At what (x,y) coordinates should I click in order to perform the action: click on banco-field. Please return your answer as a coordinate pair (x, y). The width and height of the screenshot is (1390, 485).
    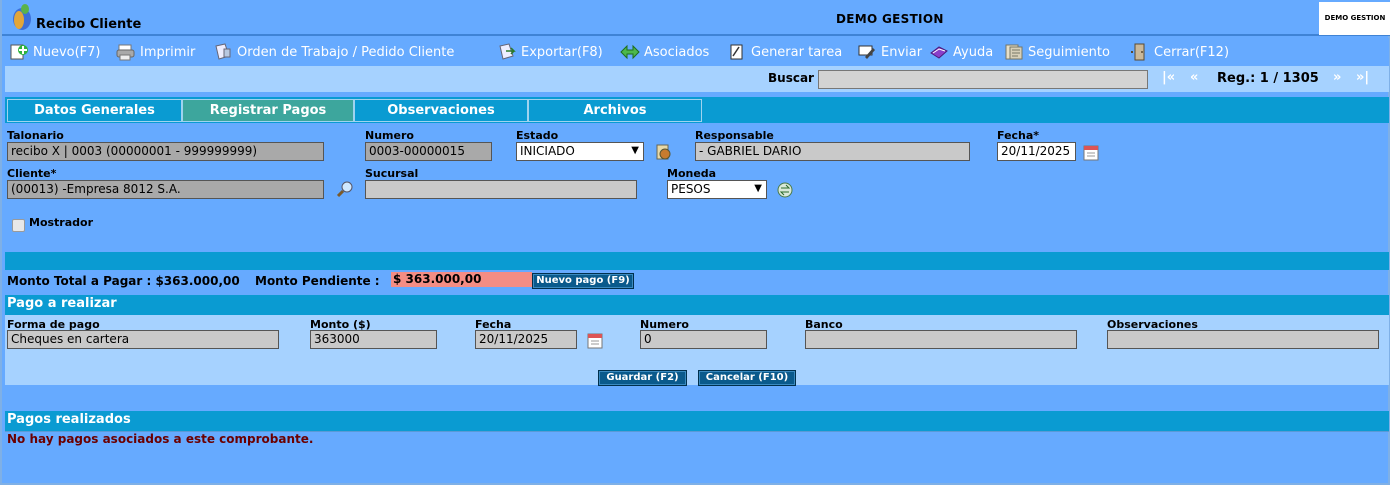
    Looking at the image, I should click on (941, 339).